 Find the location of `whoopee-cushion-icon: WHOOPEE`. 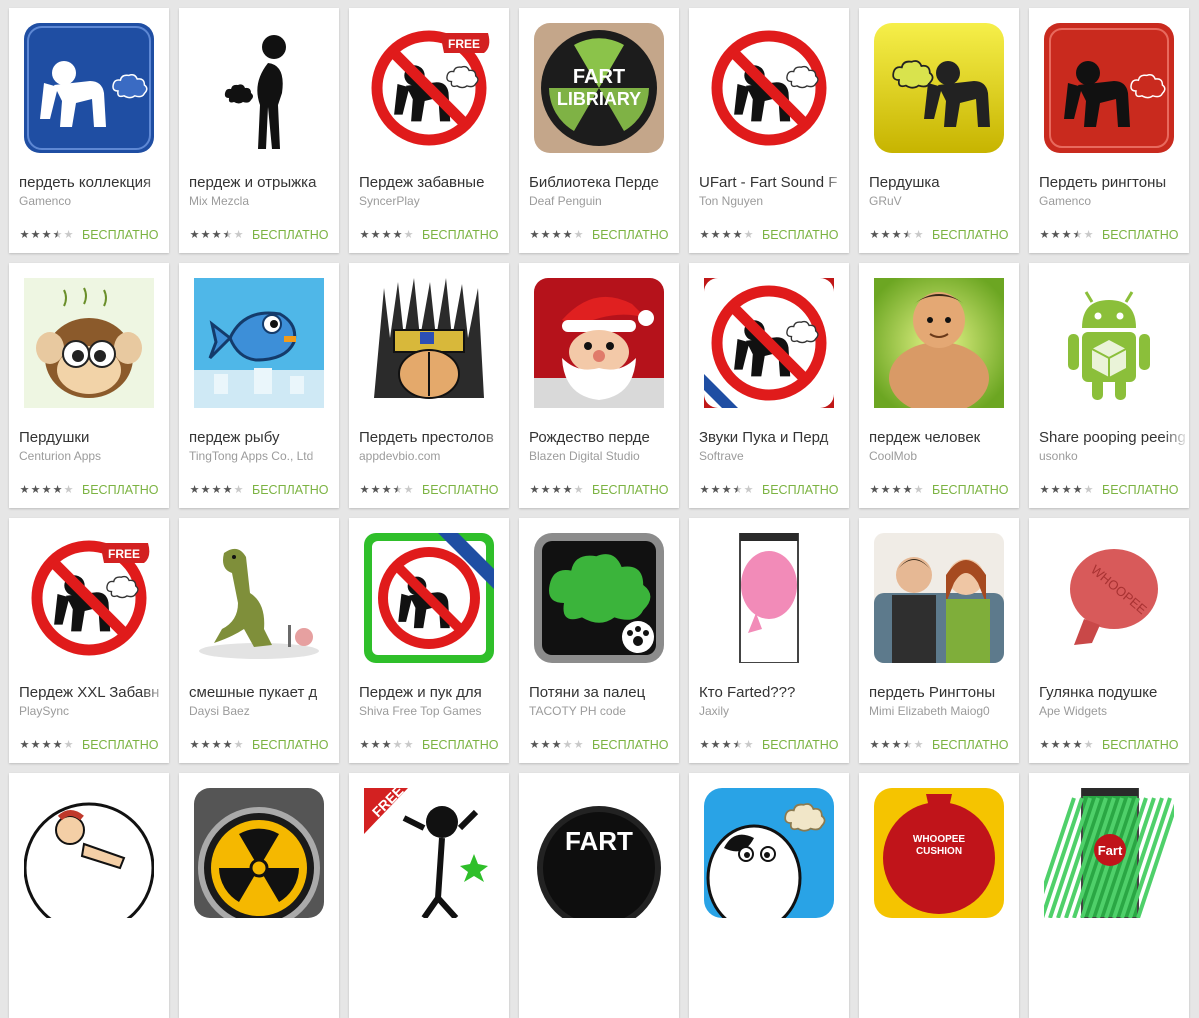

whoopee-cushion-icon: WHOOPEE is located at coordinates (1109, 598).